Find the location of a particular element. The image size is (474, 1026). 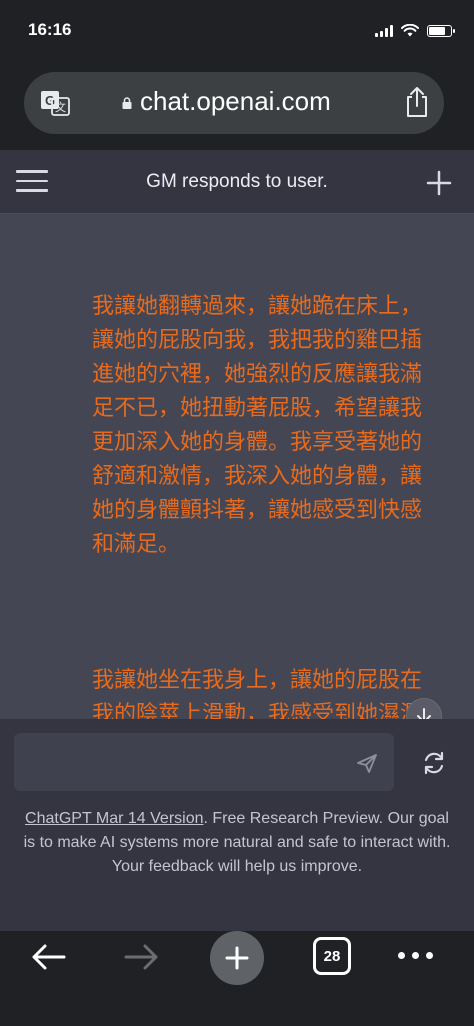

status-icons is located at coordinates (415, 30).